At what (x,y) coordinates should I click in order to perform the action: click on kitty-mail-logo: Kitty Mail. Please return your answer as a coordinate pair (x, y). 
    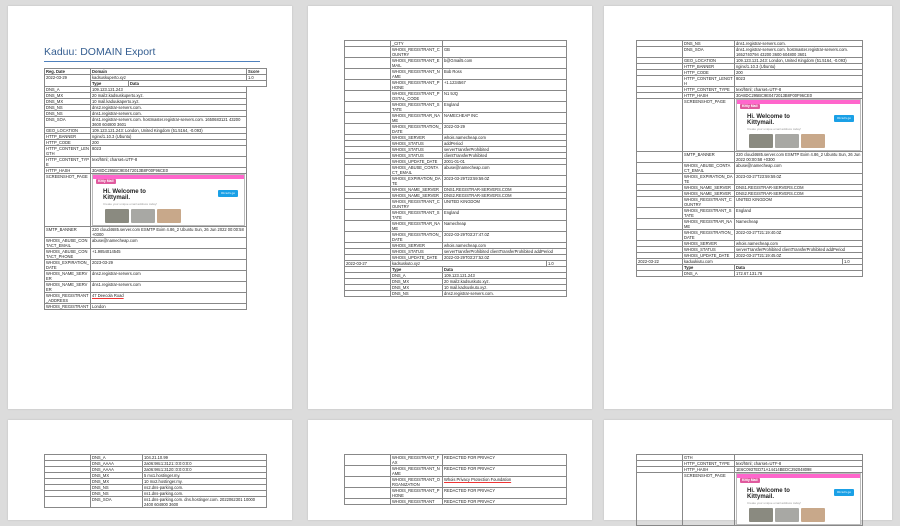
    Looking at the image, I should click on (750, 106).